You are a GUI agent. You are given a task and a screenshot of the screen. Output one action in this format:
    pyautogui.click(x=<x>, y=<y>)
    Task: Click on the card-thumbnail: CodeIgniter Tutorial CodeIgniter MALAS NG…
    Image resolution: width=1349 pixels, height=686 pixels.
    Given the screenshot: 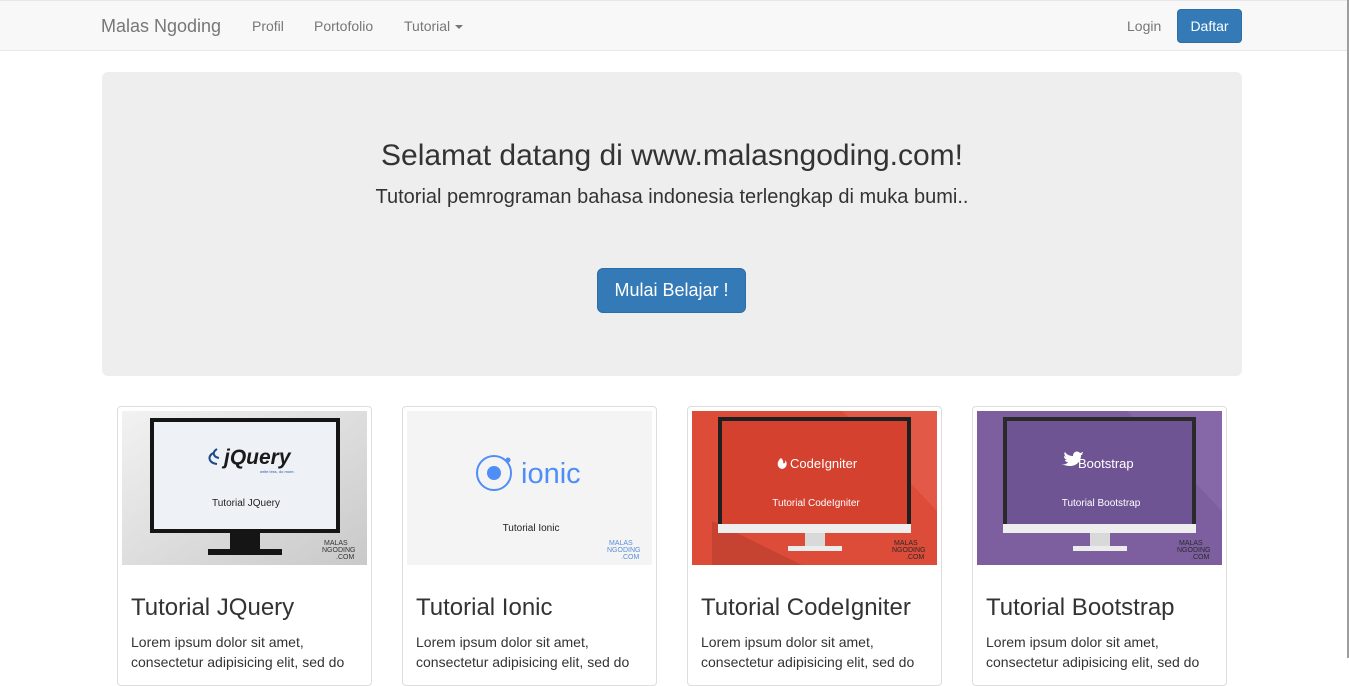 What is the action you would take?
    pyautogui.click(x=814, y=488)
    